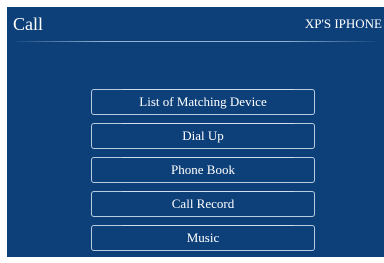 This screenshot has width=384, height=263. I want to click on music-button: Music, so click(203, 238).